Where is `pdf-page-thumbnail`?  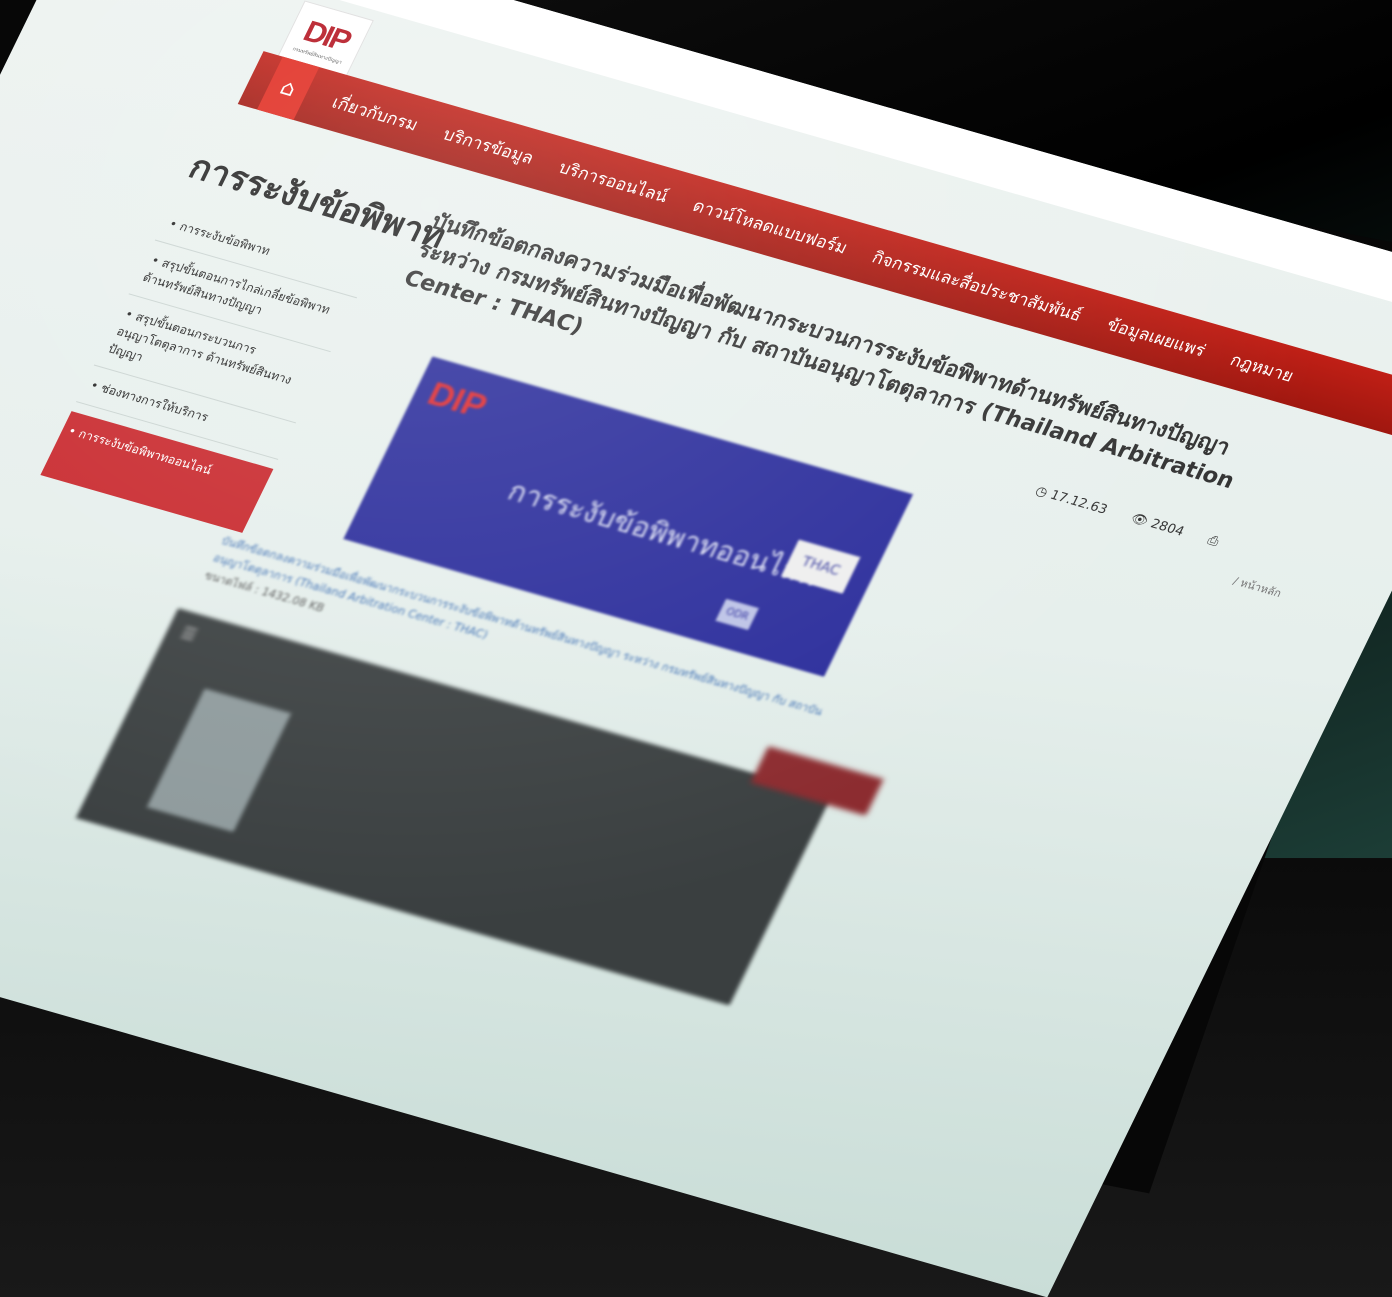
pdf-page-thumbnail is located at coordinates (218, 760).